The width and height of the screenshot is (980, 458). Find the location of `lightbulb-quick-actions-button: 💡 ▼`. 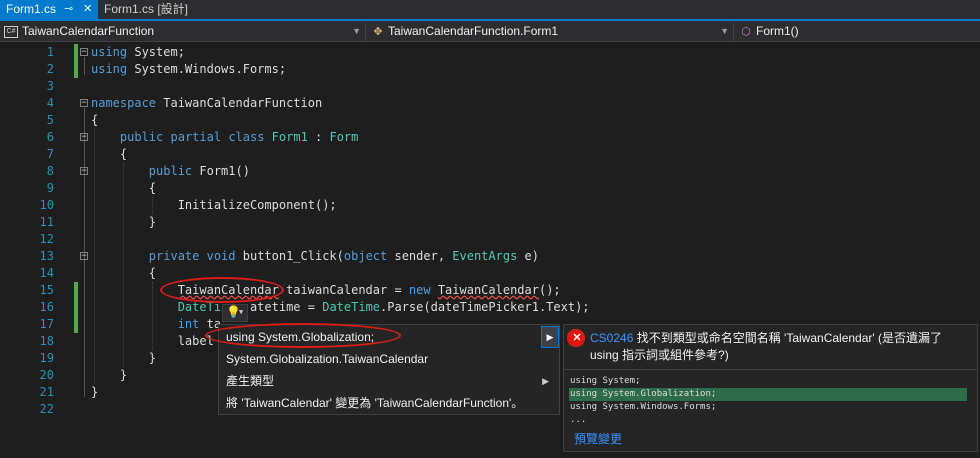

lightbulb-quick-actions-button: 💡 ▼ is located at coordinates (235, 313).